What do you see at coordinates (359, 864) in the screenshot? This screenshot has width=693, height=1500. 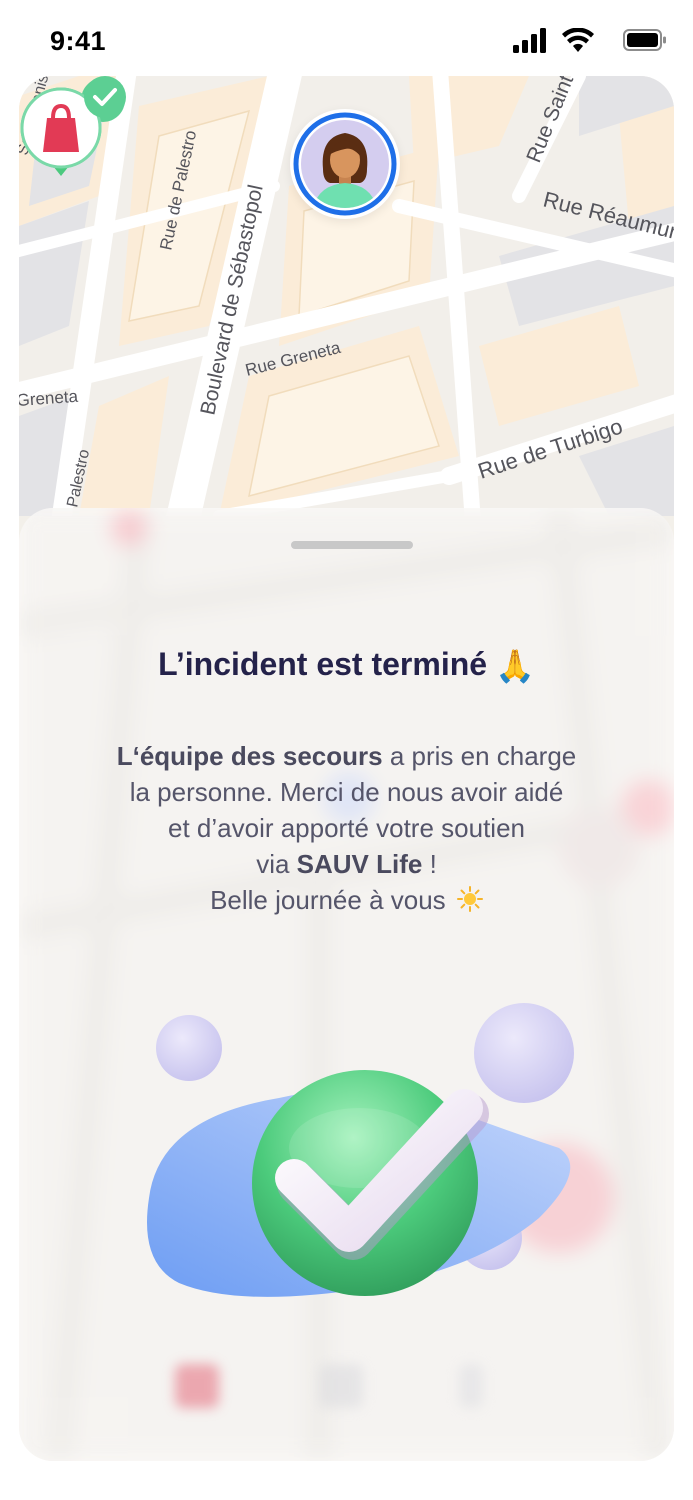 I see `app-name-text: SAUV Life` at bounding box center [359, 864].